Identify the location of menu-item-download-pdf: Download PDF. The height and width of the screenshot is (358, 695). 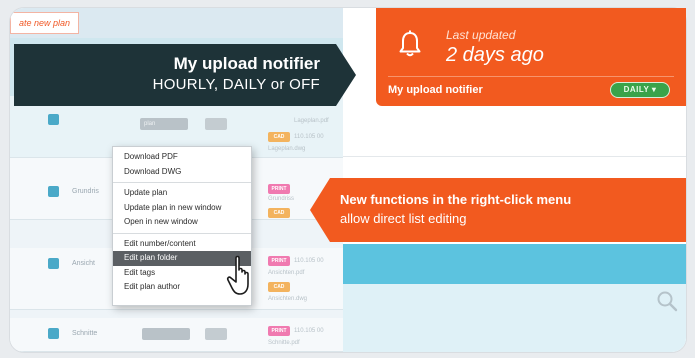
(182, 157).